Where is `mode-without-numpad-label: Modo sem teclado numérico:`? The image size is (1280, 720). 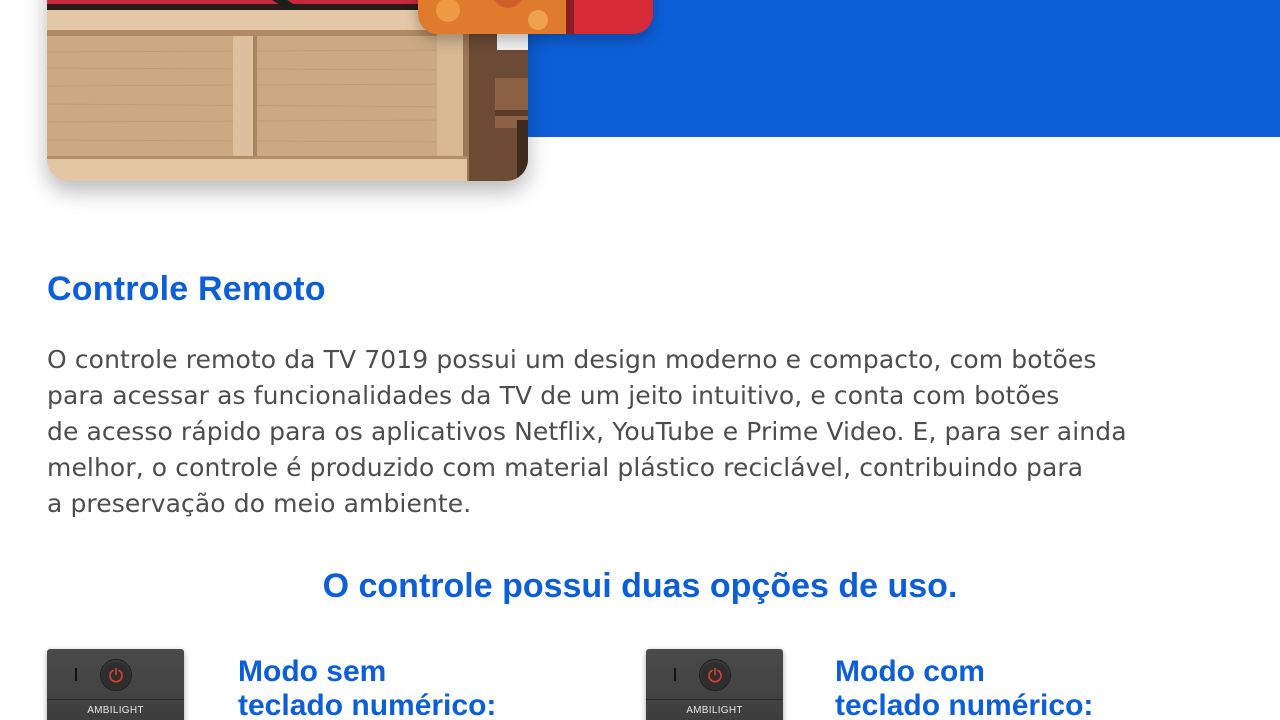 mode-without-numpad-label: Modo sem teclado numérico: is located at coordinates (367, 687).